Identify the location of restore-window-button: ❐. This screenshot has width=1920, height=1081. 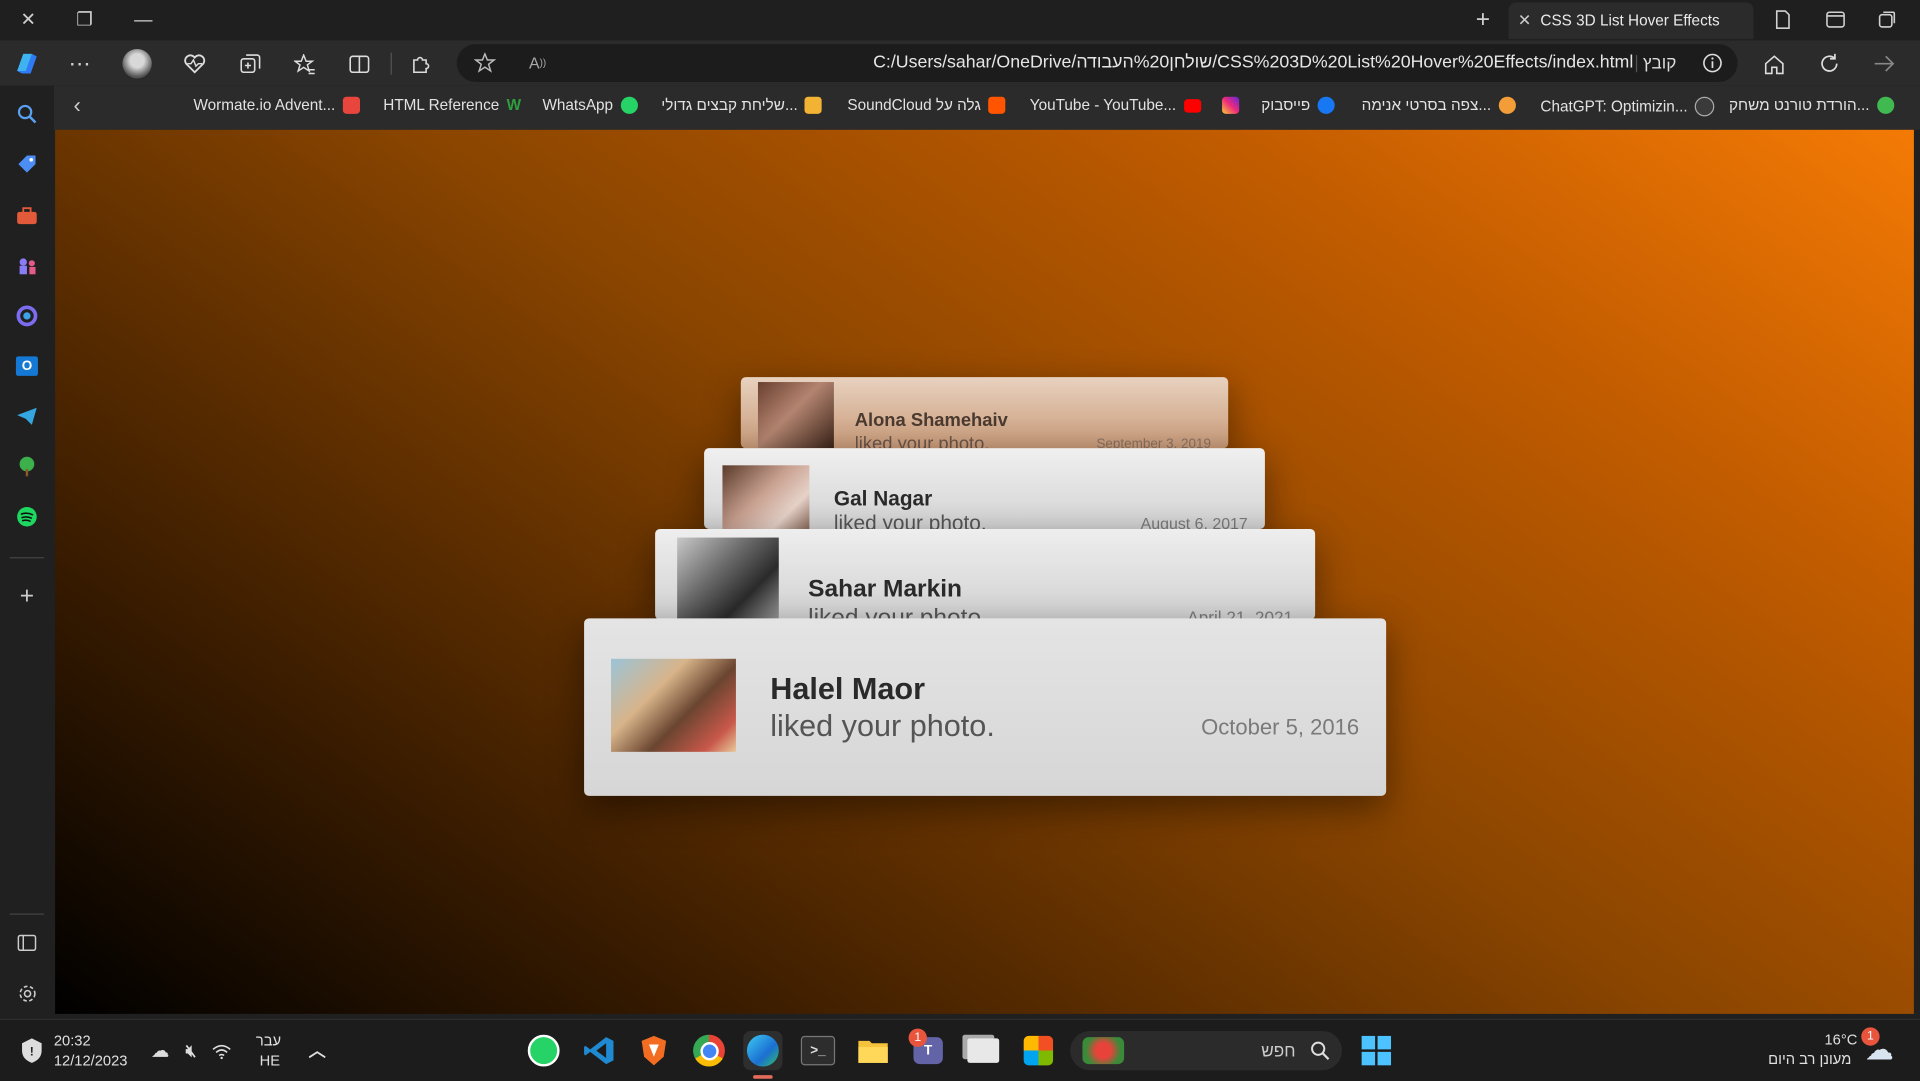
(84, 19).